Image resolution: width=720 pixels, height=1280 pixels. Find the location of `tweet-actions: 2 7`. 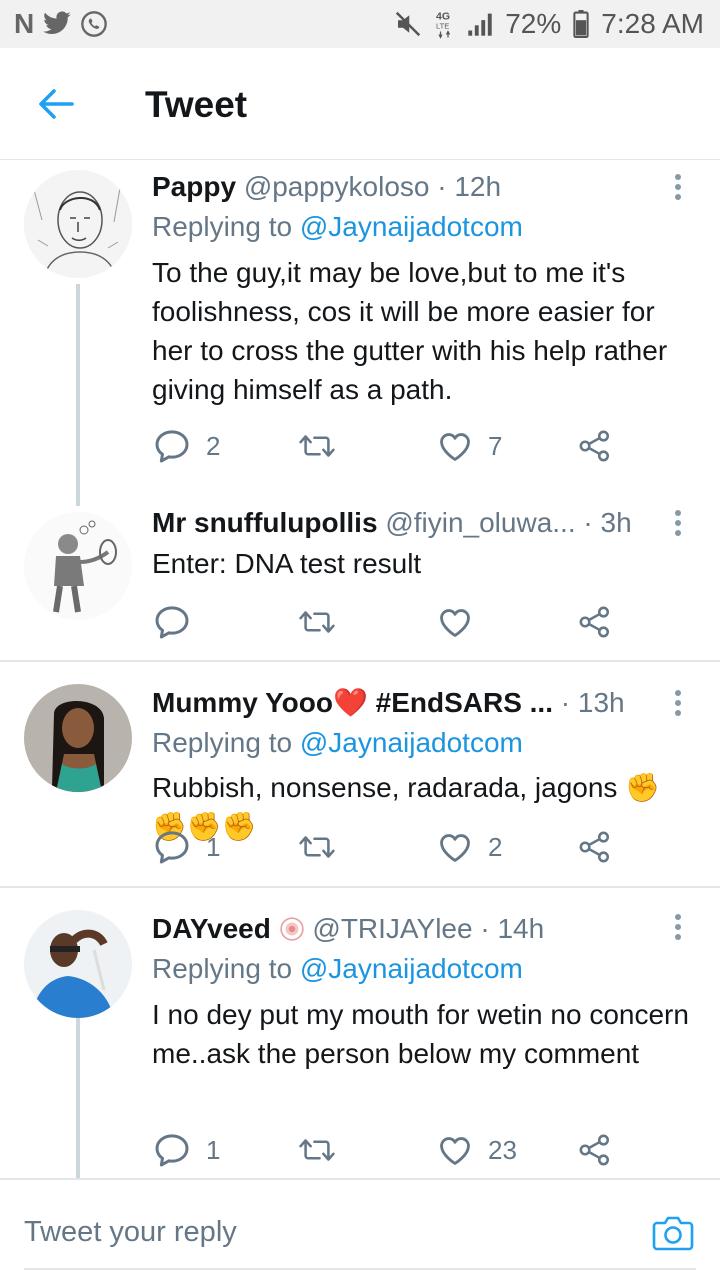

tweet-actions: 2 7 is located at coordinates (387, 446).